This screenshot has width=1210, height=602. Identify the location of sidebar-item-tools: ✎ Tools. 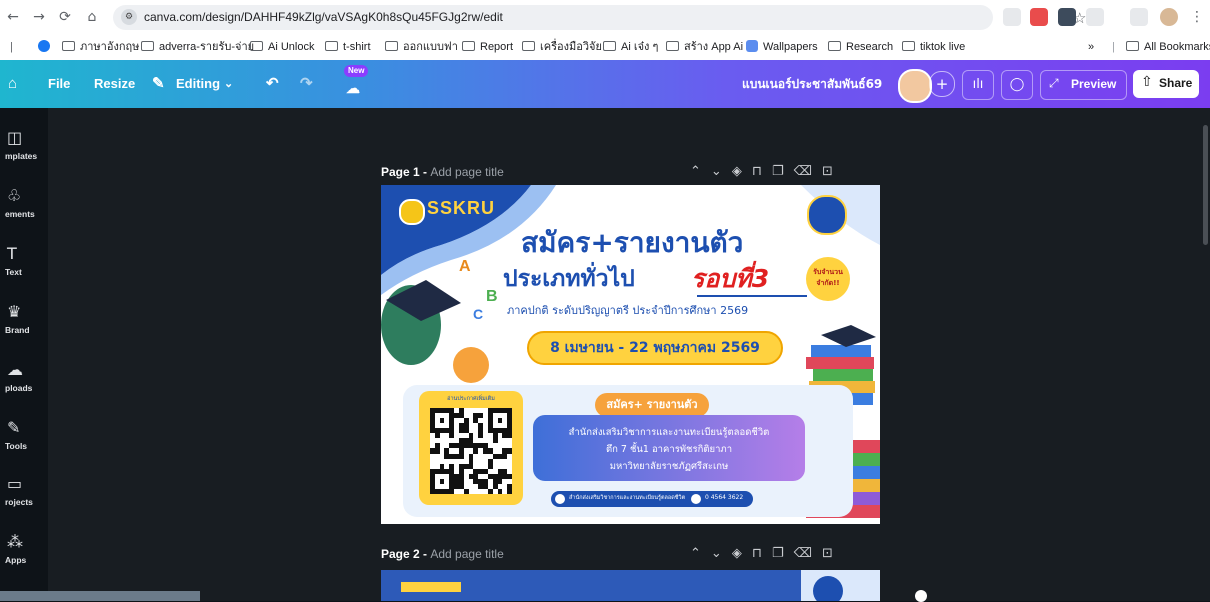
(24, 445).